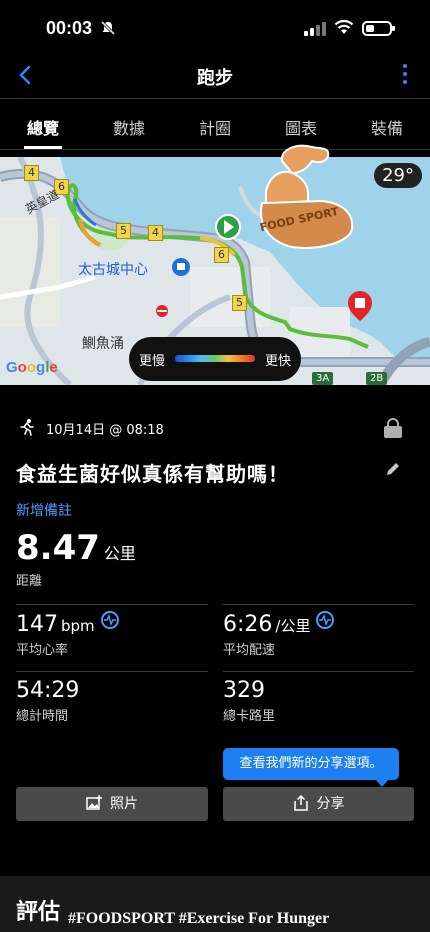 The image size is (430, 932). I want to click on edit-pencil-icon, so click(393, 469).